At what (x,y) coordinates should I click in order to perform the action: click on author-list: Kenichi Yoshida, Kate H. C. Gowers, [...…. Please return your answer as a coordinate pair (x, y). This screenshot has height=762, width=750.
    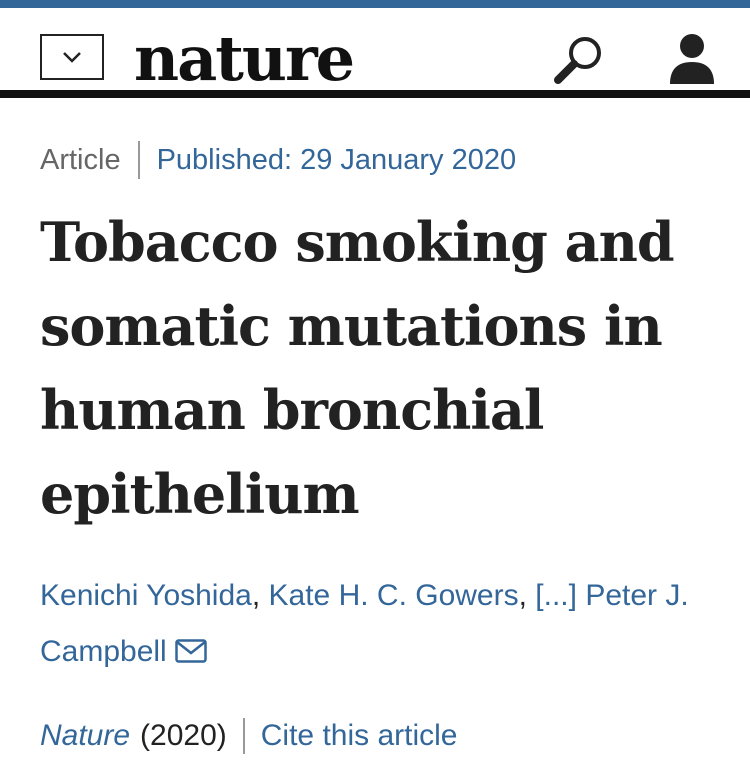
    Looking at the image, I should click on (364, 623).